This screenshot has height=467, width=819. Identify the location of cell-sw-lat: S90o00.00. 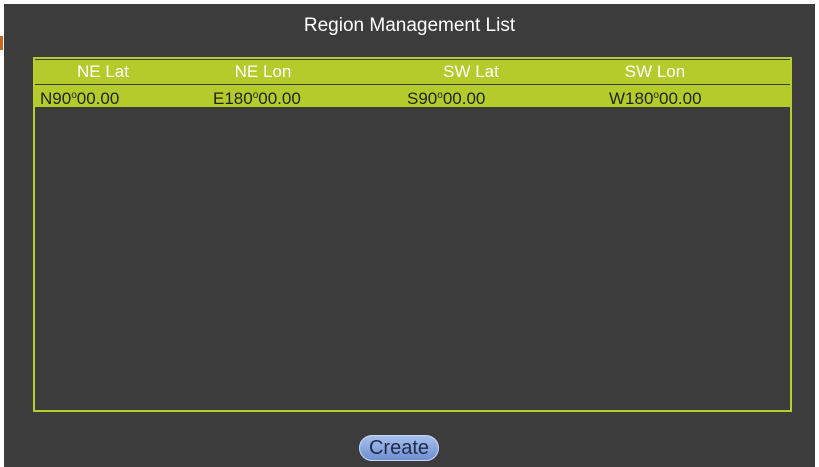
(446, 98).